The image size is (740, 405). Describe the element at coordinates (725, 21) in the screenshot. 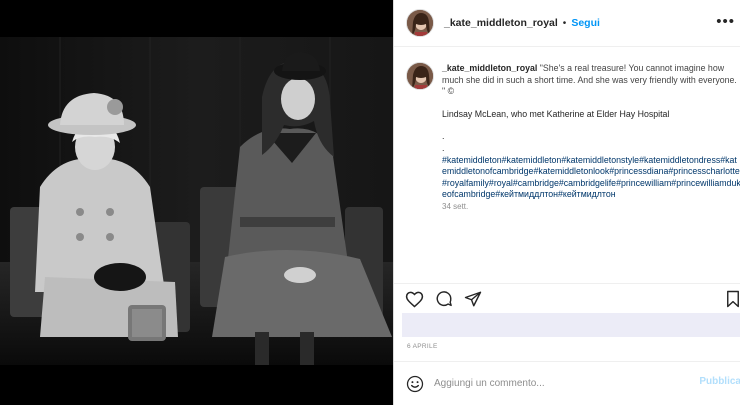

I see `more-icon: •••` at that location.